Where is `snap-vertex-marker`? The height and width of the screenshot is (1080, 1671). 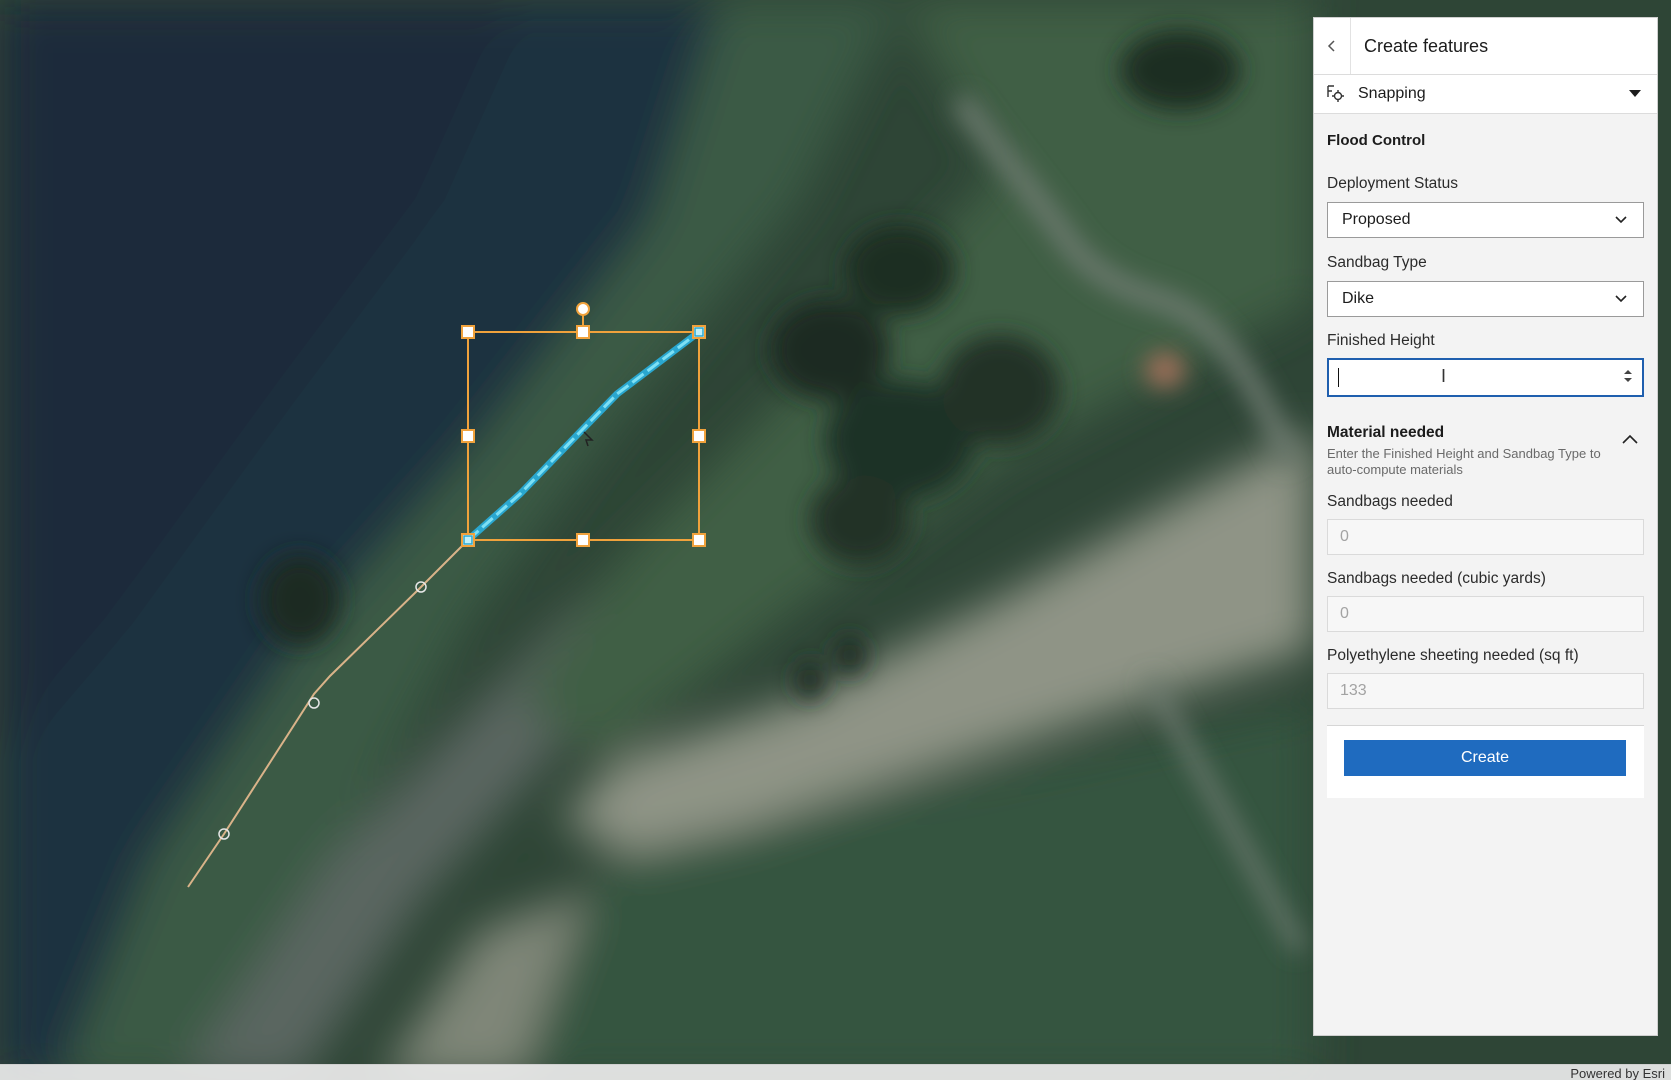
snap-vertex-marker is located at coordinates (322, 710).